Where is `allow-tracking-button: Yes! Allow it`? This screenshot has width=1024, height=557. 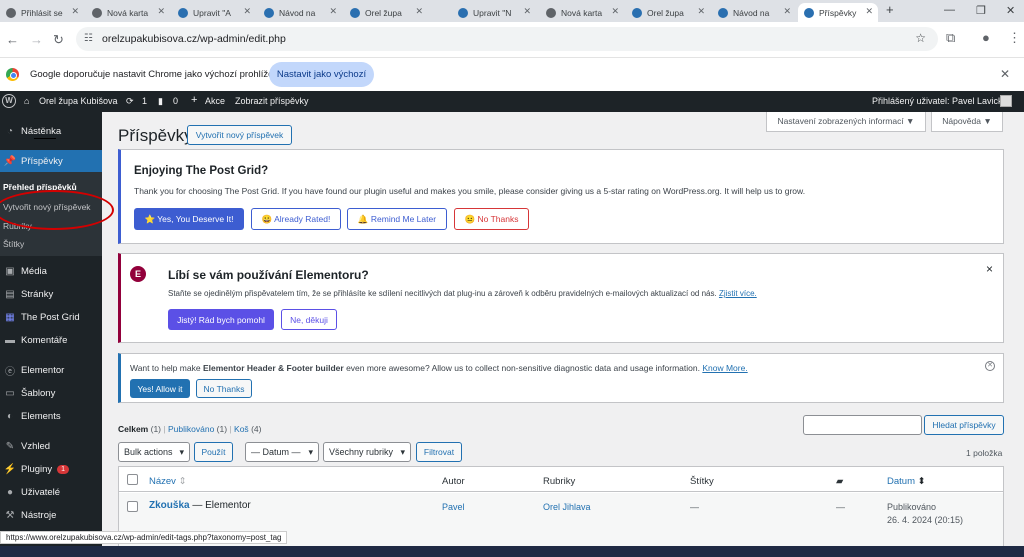 allow-tracking-button: Yes! Allow it is located at coordinates (160, 388).